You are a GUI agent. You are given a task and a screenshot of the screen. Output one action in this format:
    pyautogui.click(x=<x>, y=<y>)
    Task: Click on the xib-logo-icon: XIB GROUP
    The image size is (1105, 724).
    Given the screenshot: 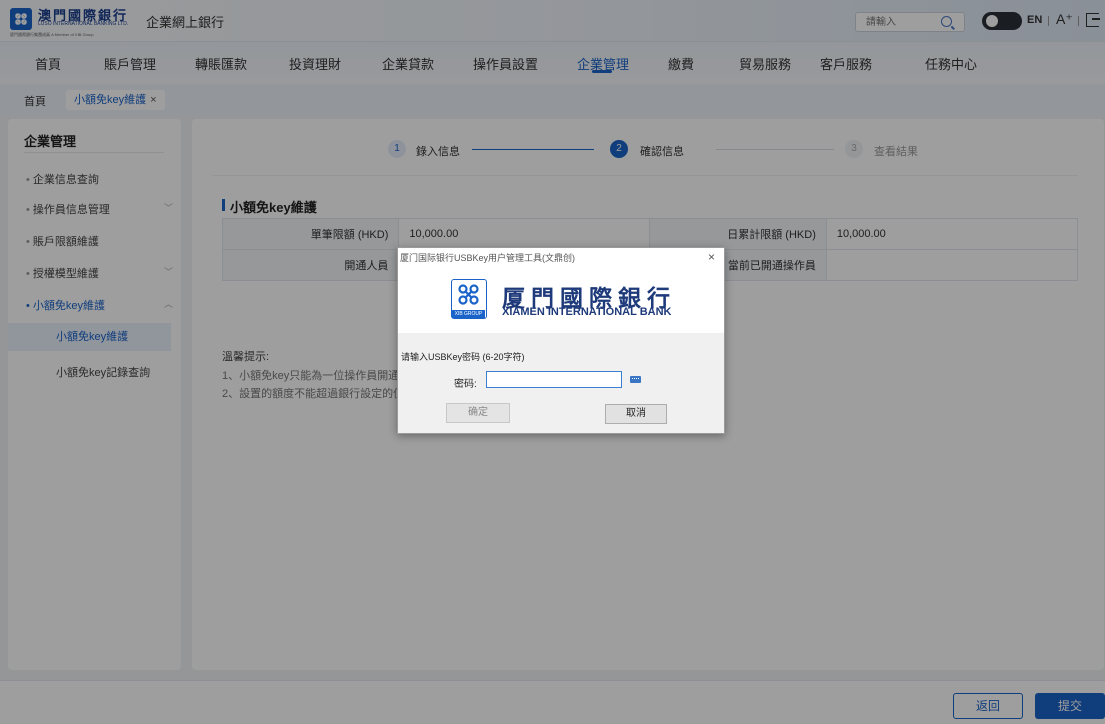 What is the action you would take?
    pyautogui.click(x=469, y=299)
    